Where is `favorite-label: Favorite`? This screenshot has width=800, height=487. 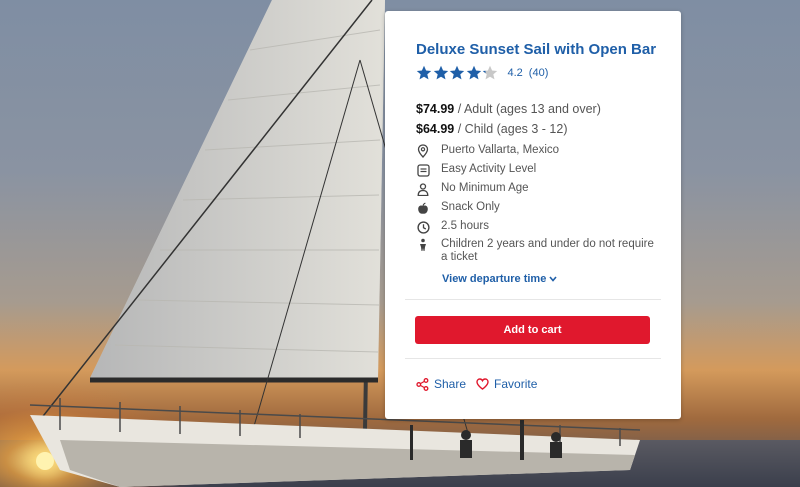 favorite-label: Favorite is located at coordinates (516, 384).